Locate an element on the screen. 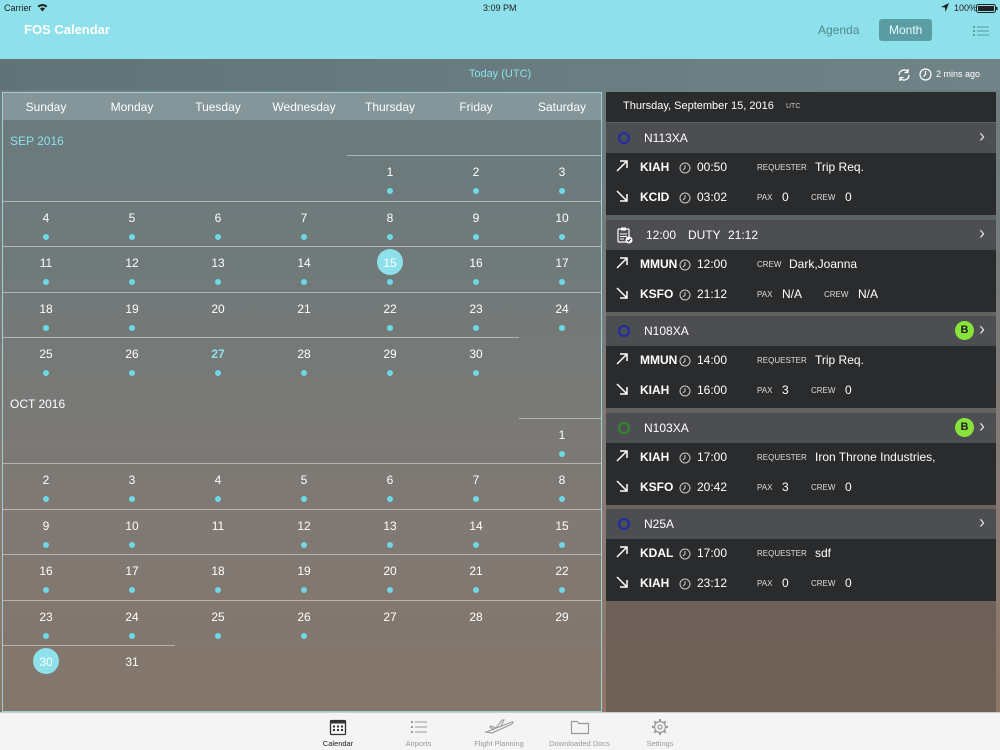 The width and height of the screenshot is (1000, 750). tab-settings: Settings is located at coordinates (660, 731).